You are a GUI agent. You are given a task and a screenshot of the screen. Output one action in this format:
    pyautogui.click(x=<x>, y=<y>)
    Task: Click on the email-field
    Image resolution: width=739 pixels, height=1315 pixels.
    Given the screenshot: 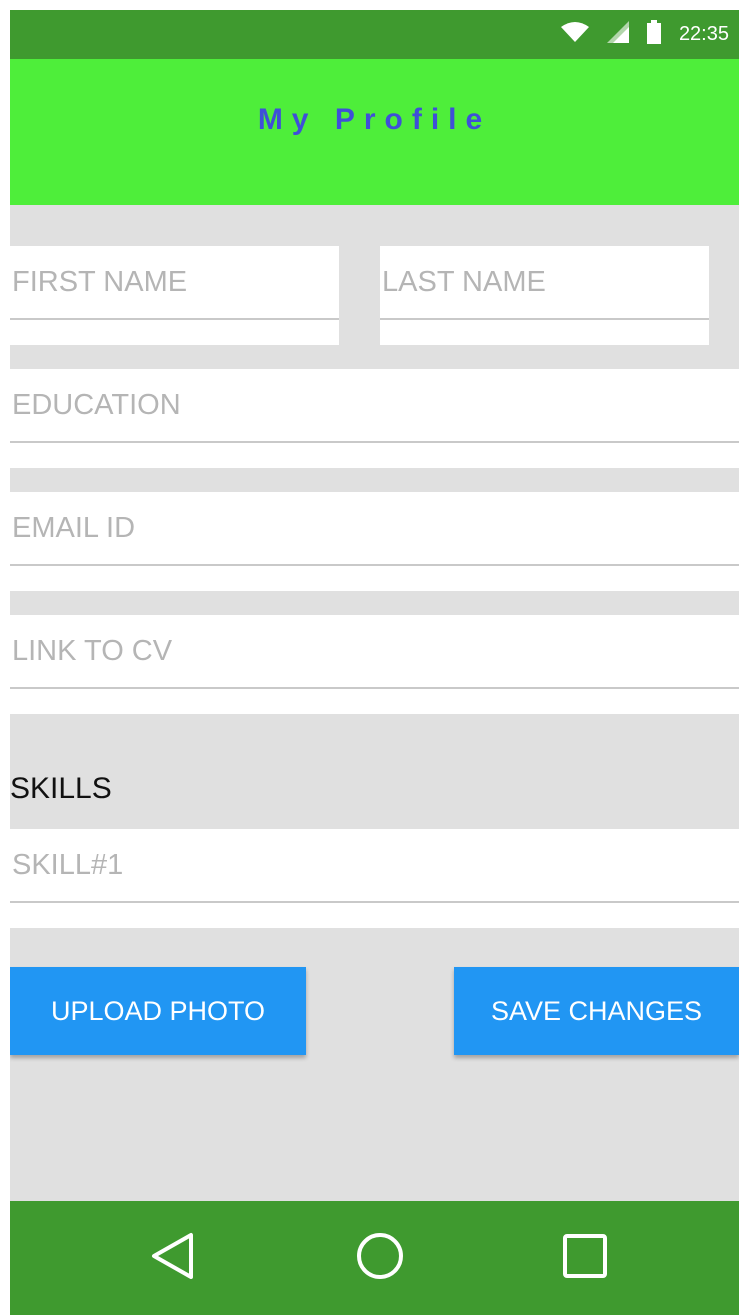 What is the action you would take?
    pyautogui.click(x=374, y=541)
    